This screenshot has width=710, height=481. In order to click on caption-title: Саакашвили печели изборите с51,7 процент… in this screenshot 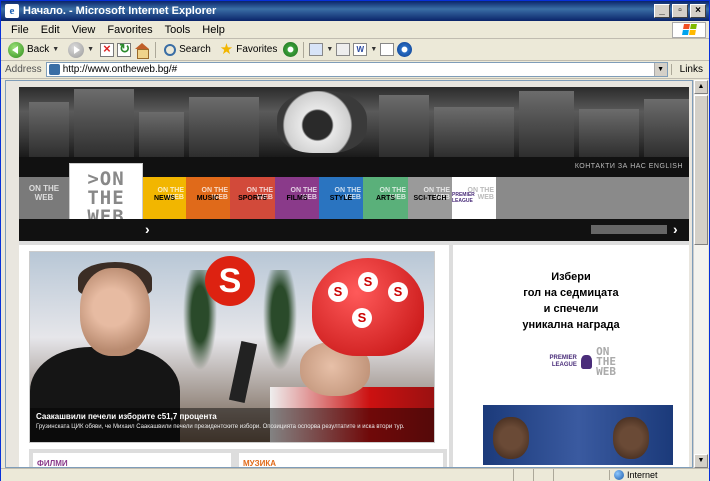, I will do `click(232, 416)`.